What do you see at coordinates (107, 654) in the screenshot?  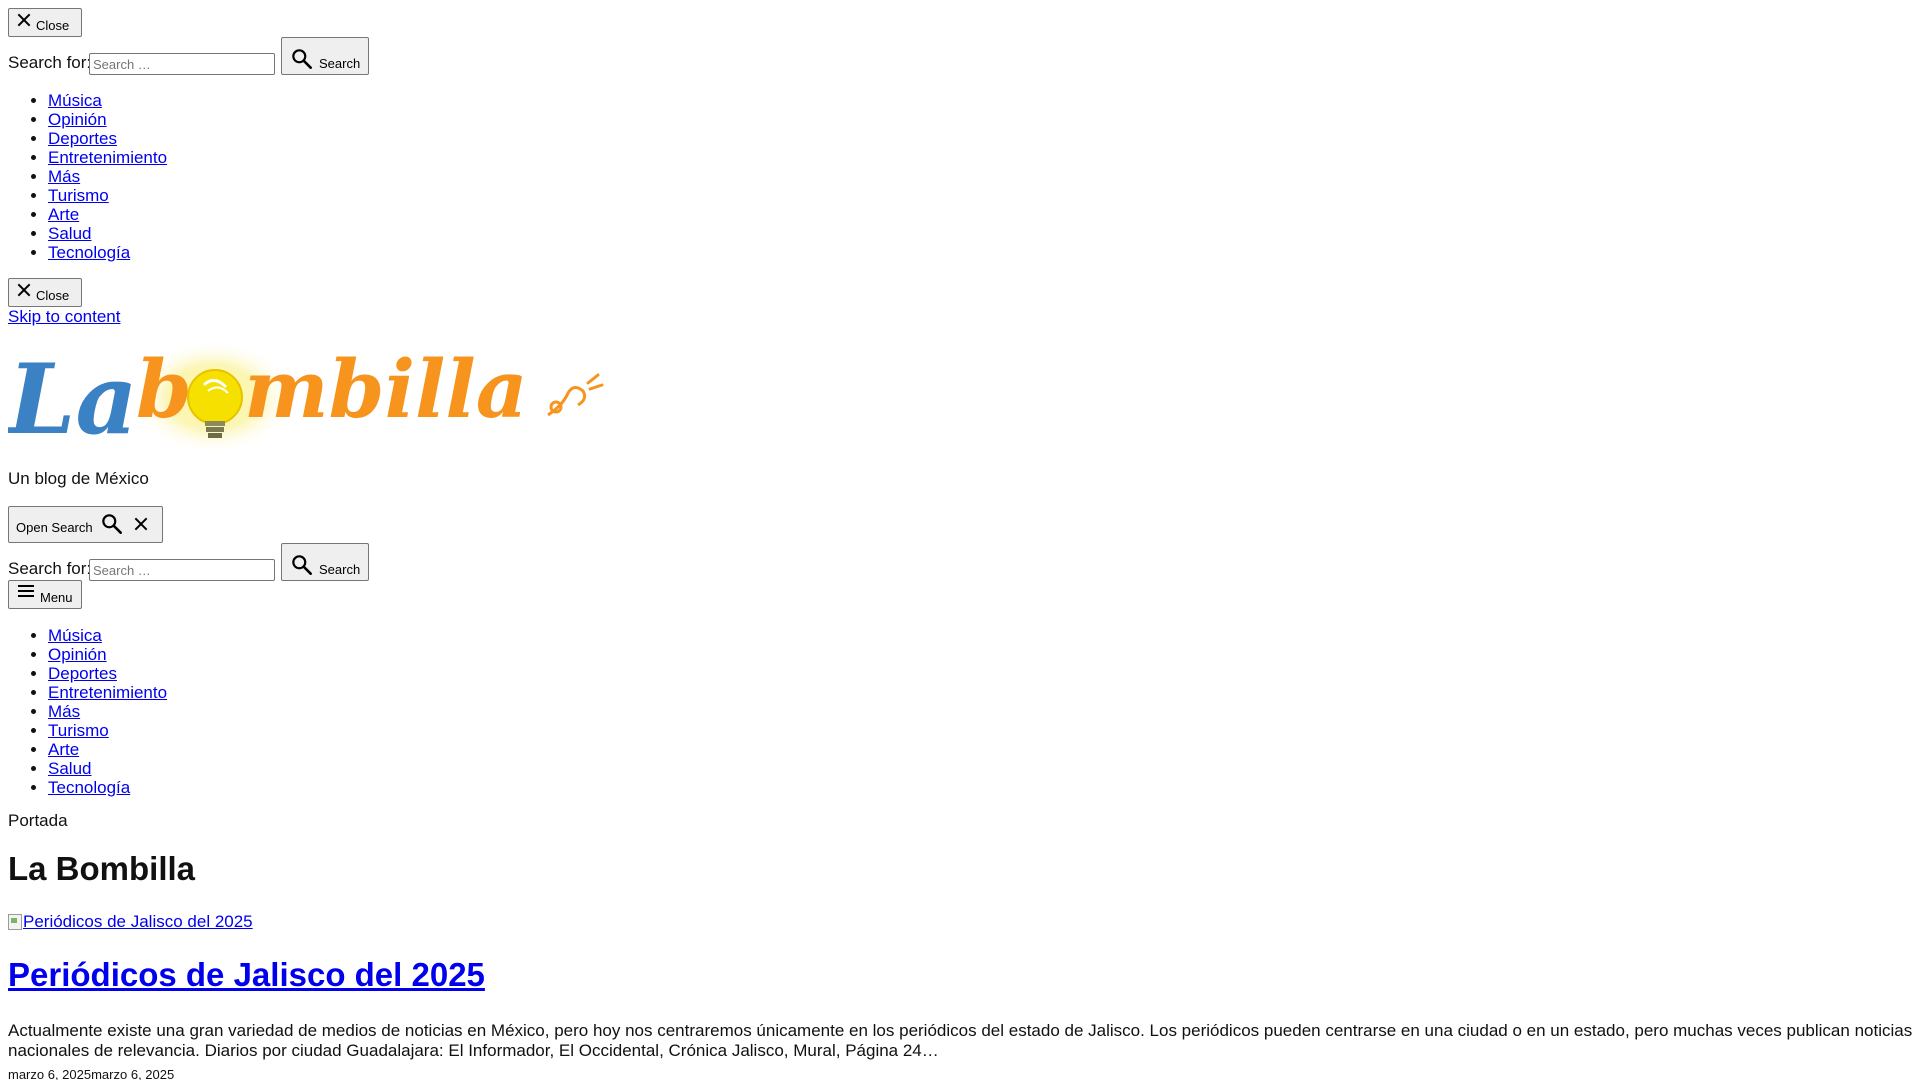 I see `primary-nav-item: Opinión` at bounding box center [107, 654].